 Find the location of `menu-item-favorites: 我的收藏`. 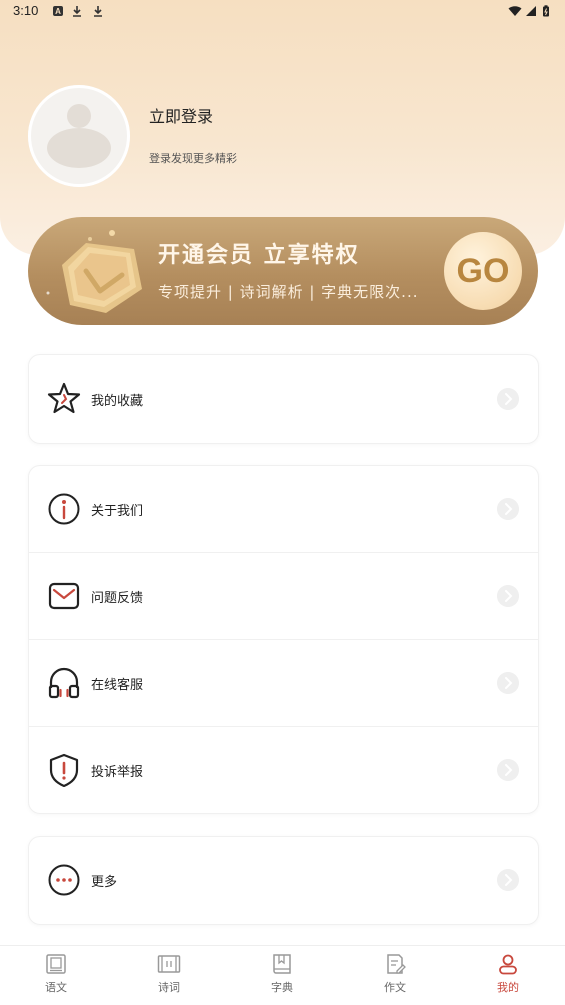

menu-item-favorites: 我的收藏 is located at coordinates (283, 399).